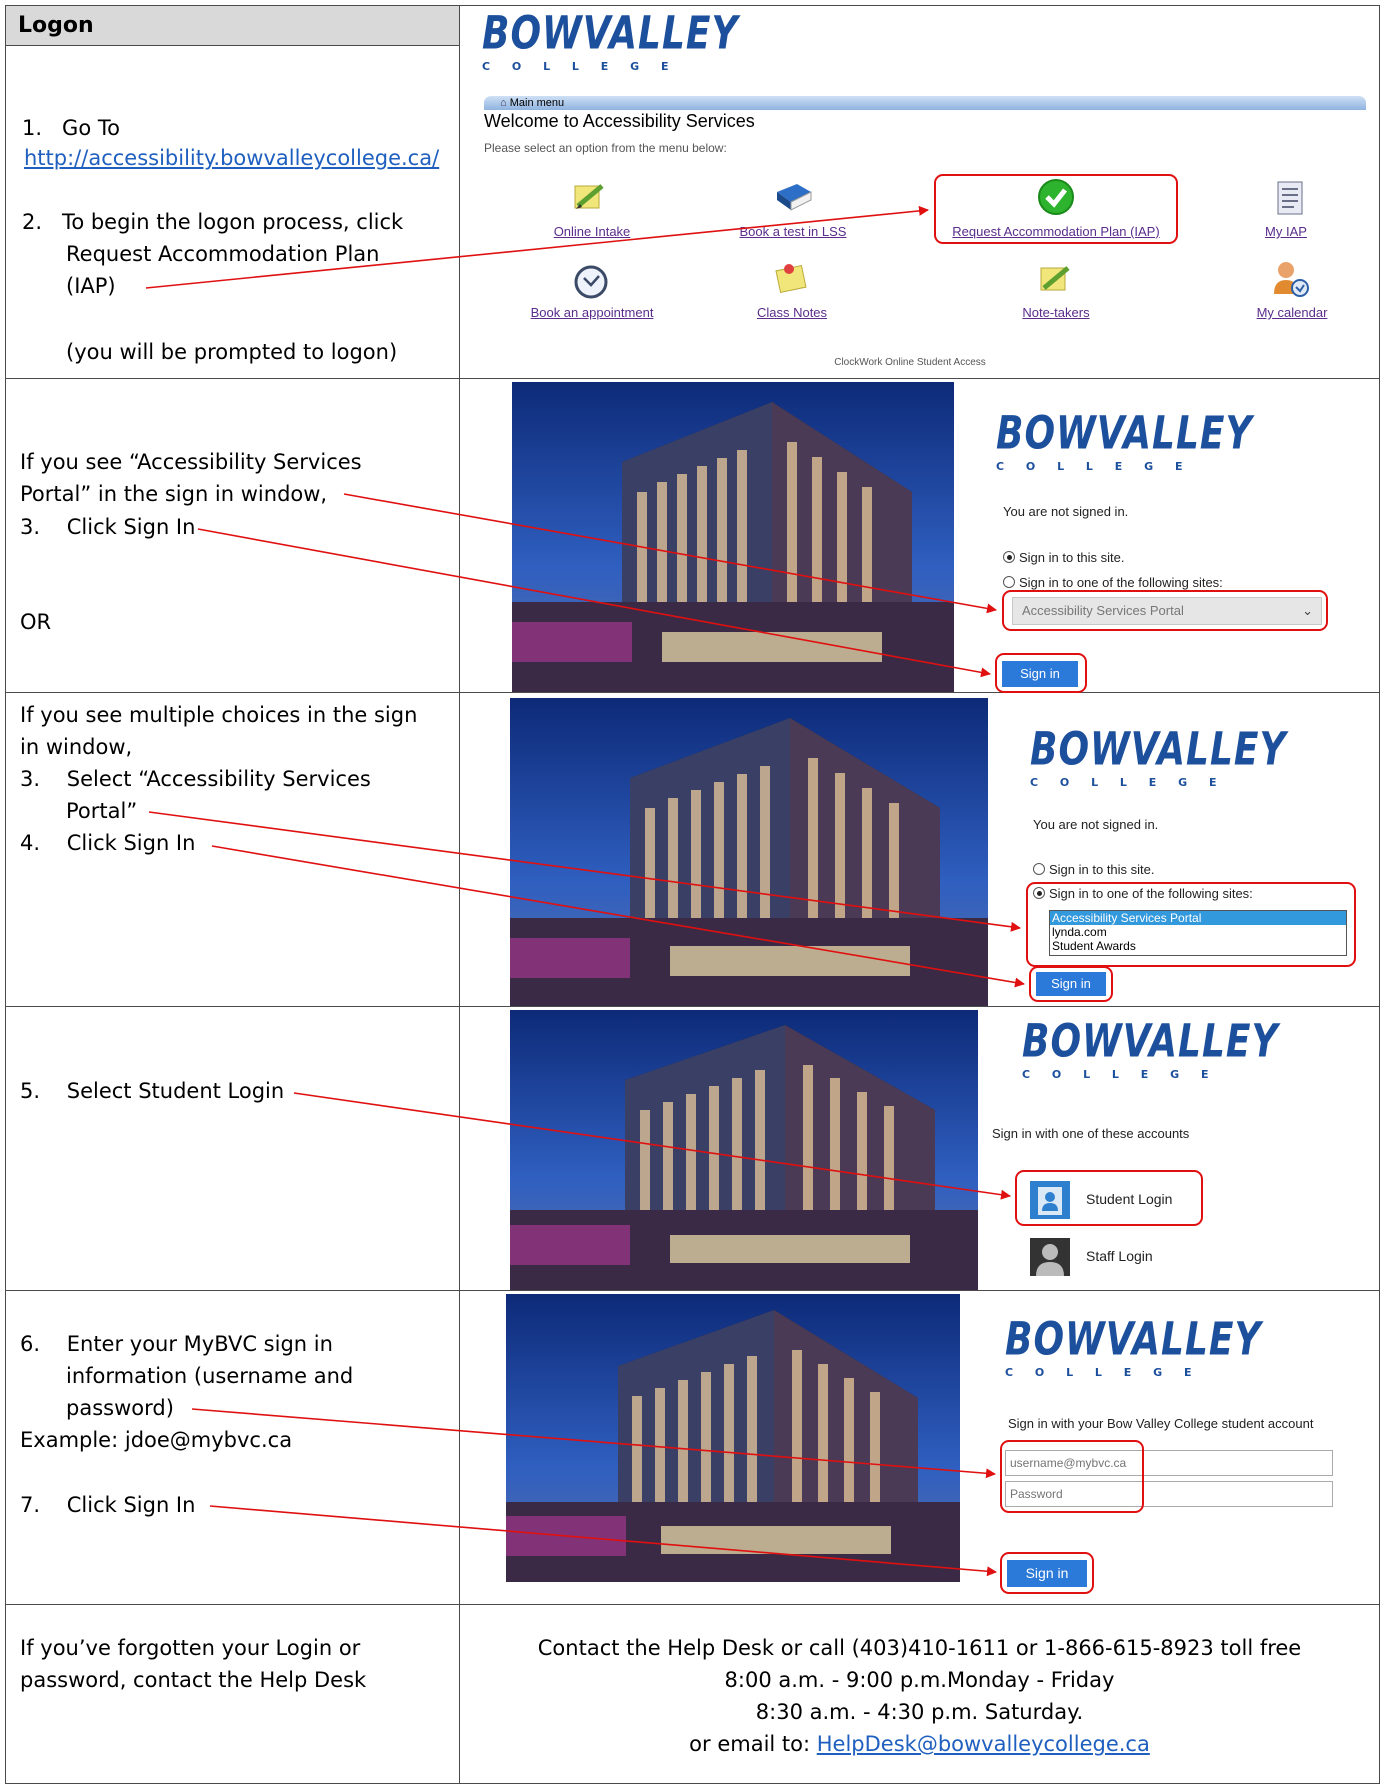 Image resolution: width=1384 pixels, height=1787 pixels. I want to click on arrow-to-site-list, so click(584, 871).